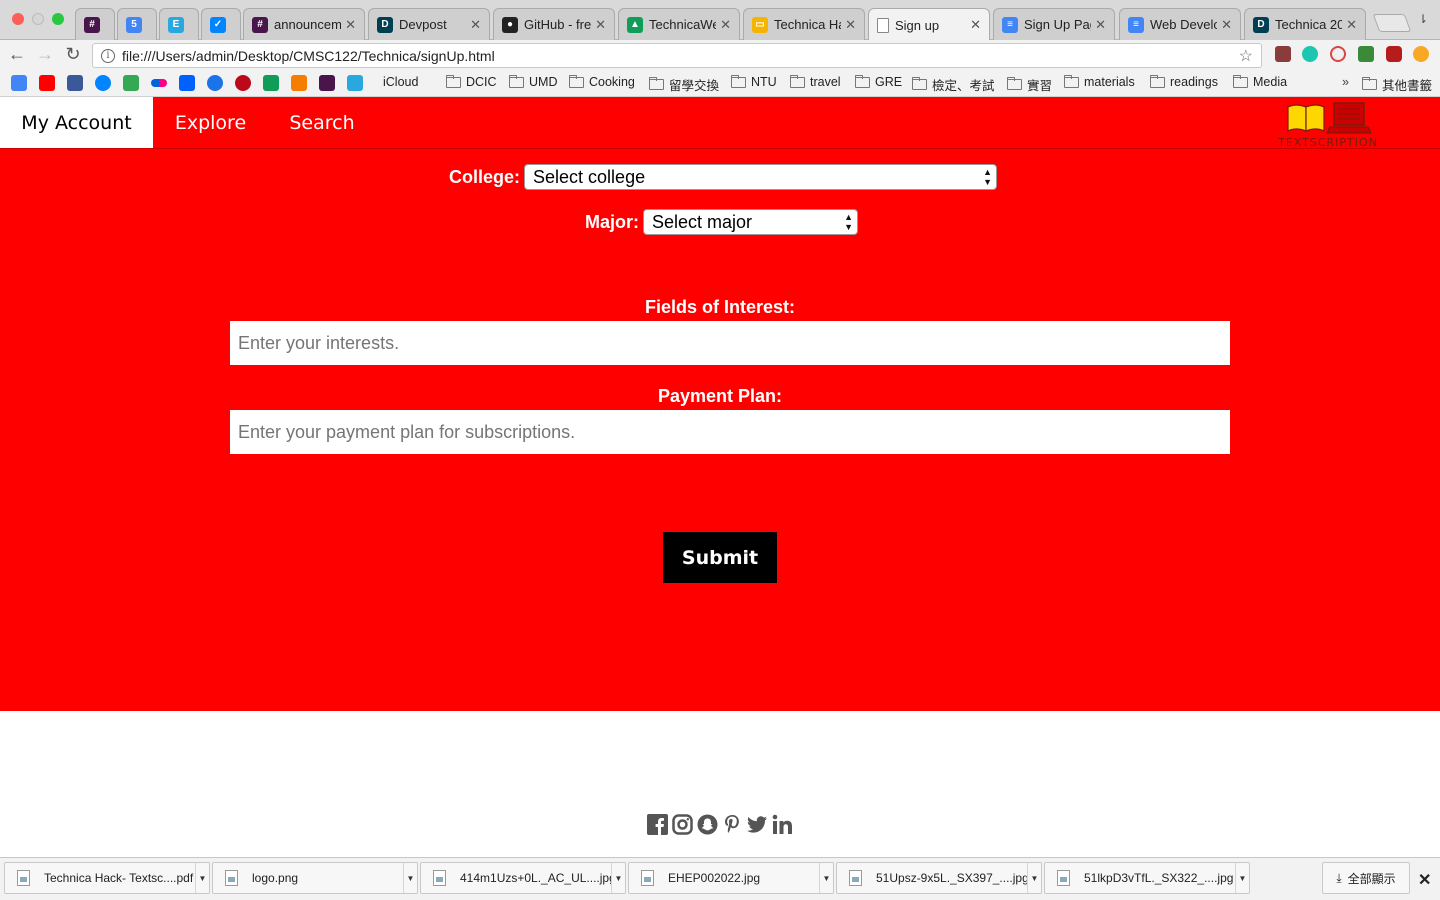 This screenshot has height=900, width=1440. I want to click on google-drive-icon, so click(271, 83).